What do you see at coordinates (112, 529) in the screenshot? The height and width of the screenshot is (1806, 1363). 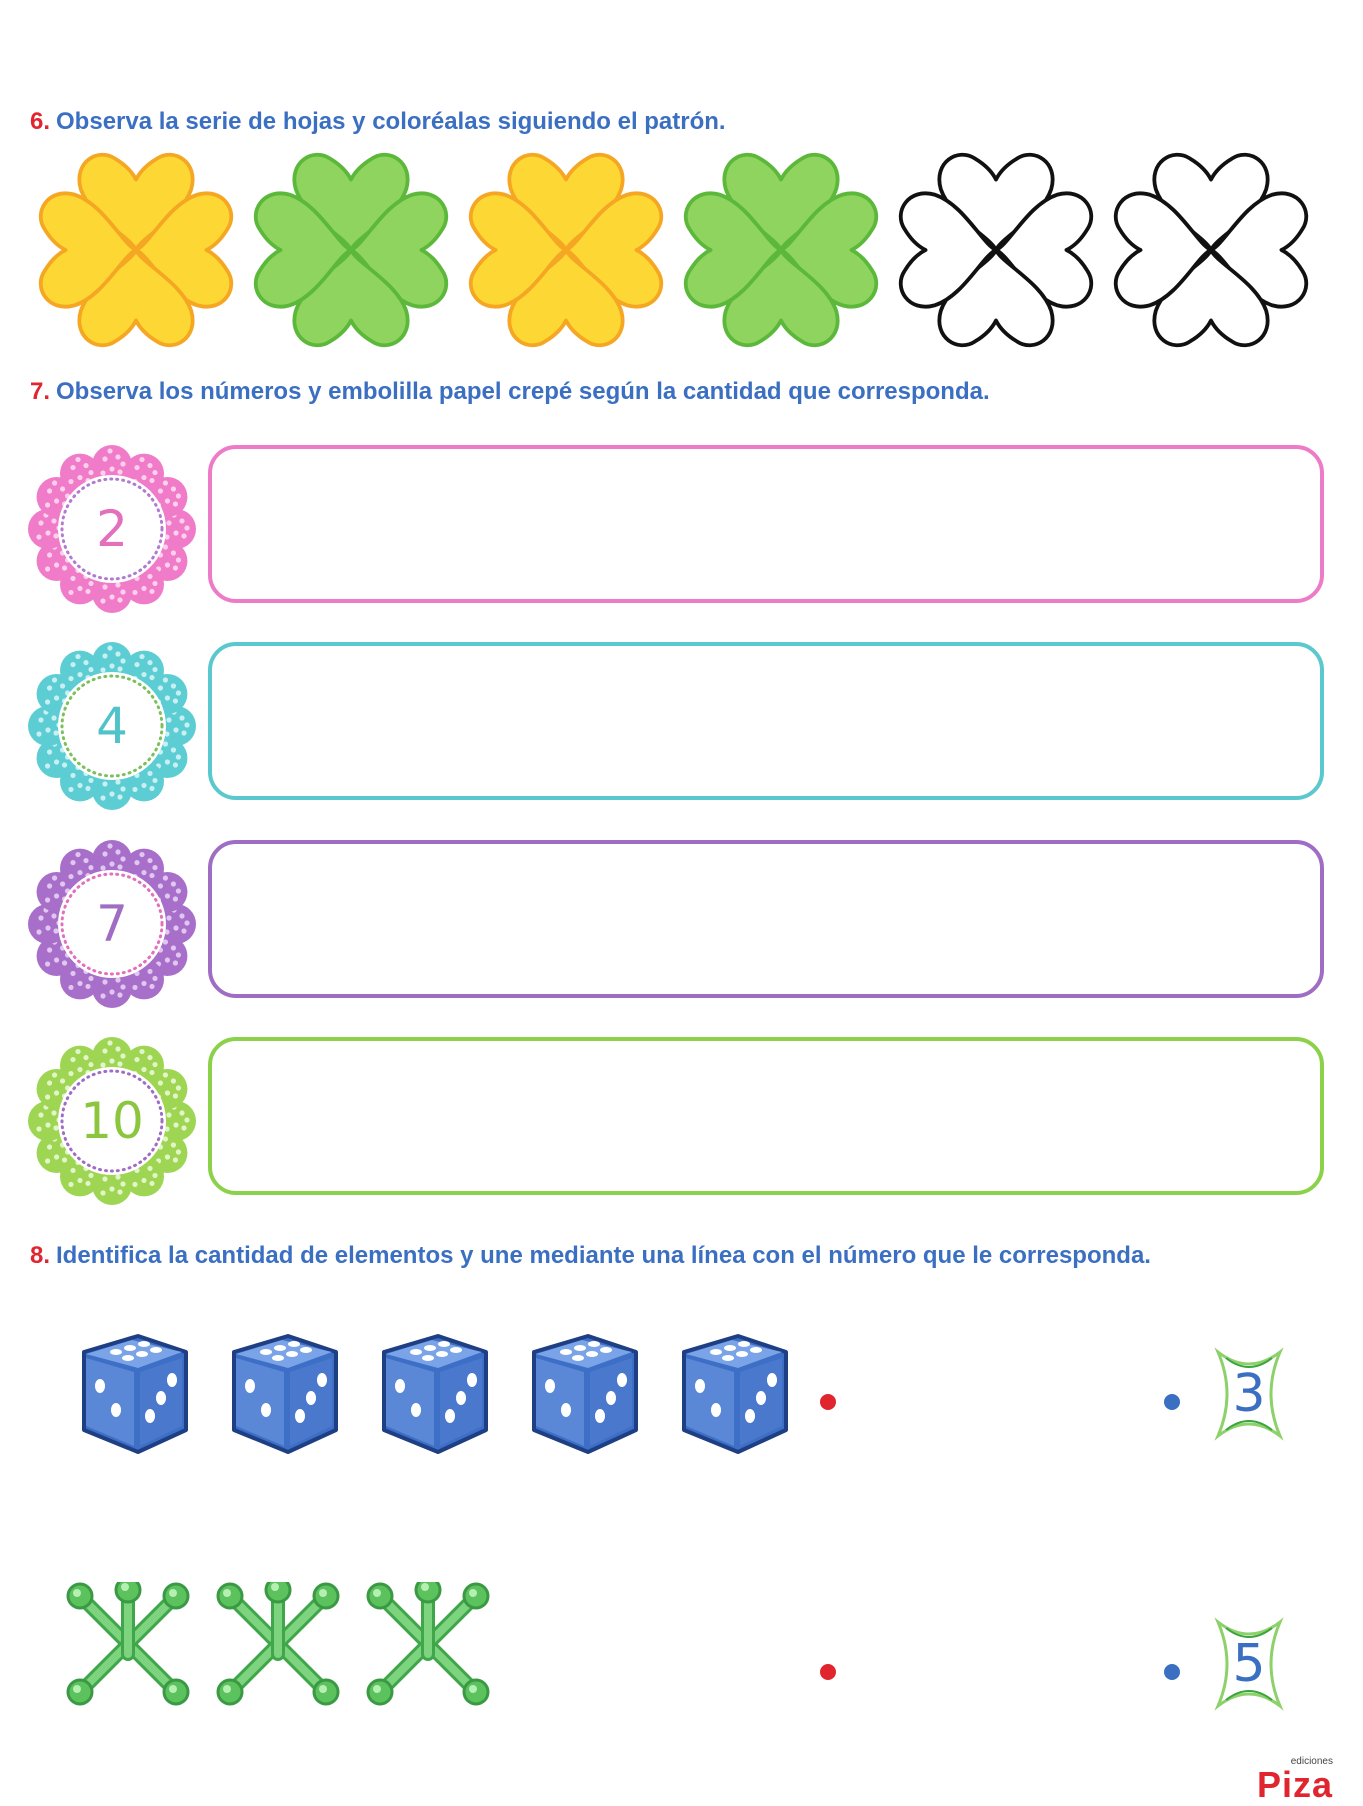 I see `flower-number-label: 2` at bounding box center [112, 529].